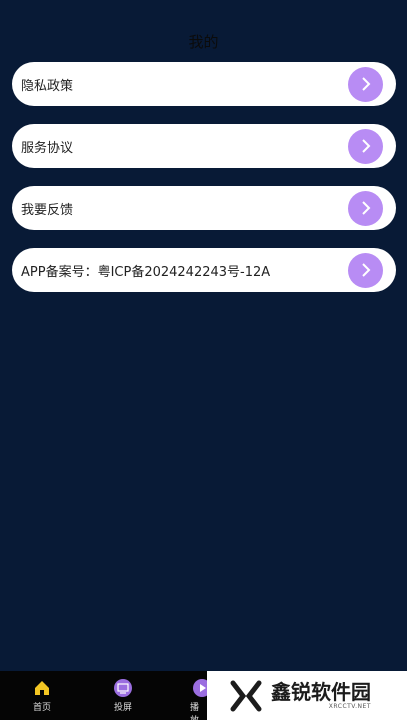 The width and height of the screenshot is (407, 720). I want to click on page-title: 我的, so click(203, 42).